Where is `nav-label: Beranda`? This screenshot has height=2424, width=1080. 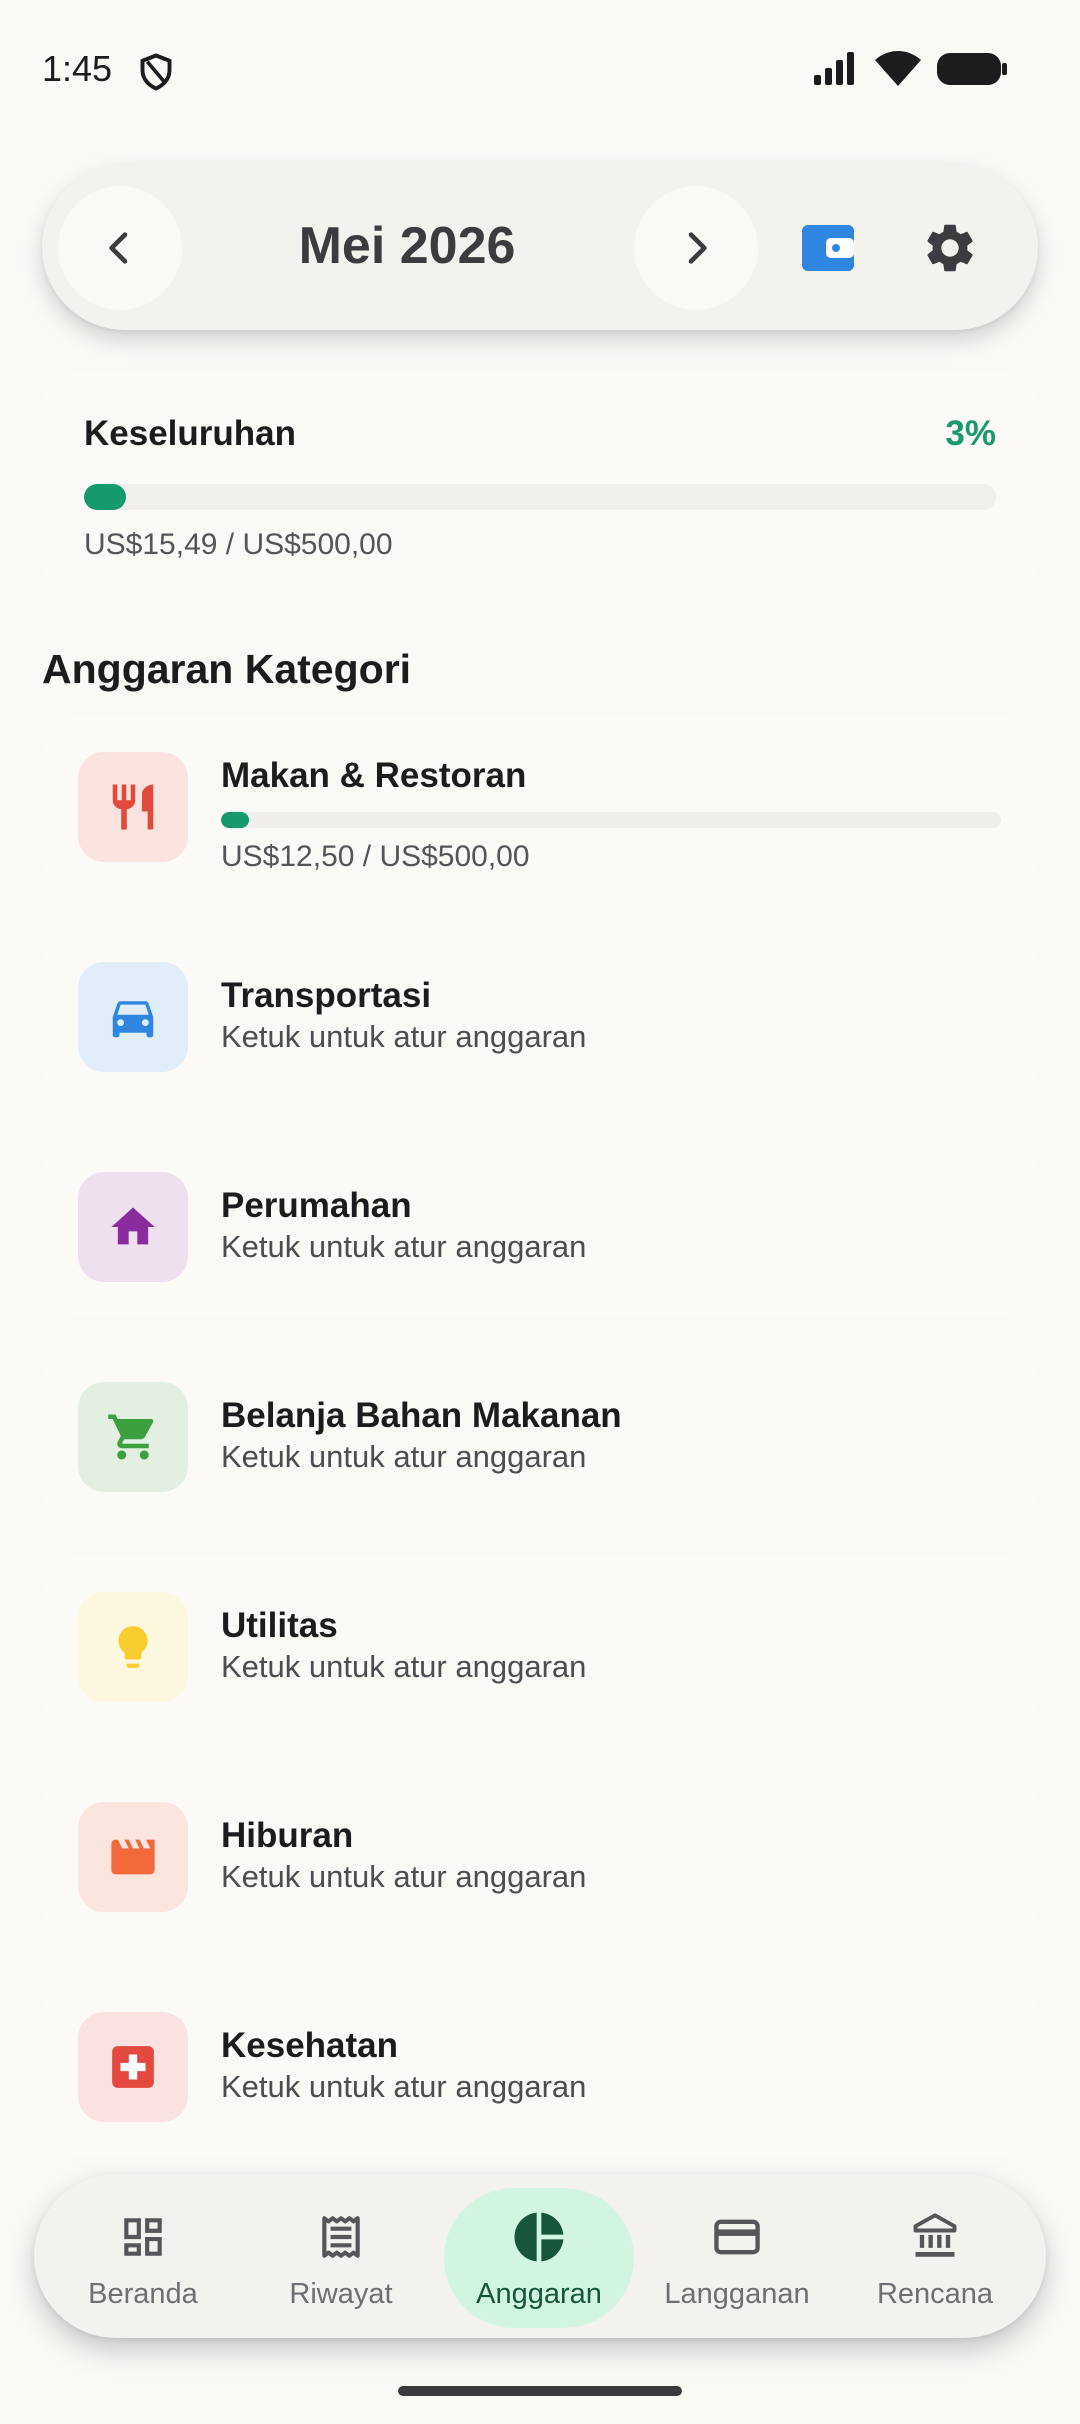 nav-label: Beranda is located at coordinates (143, 2294).